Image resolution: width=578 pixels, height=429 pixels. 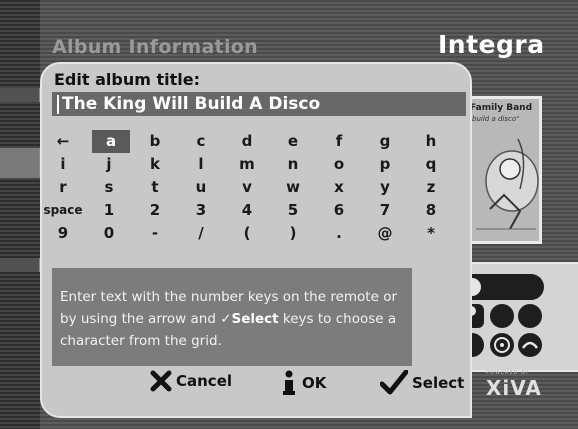 I want to click on key-4-0: 9, so click(x=63, y=233).